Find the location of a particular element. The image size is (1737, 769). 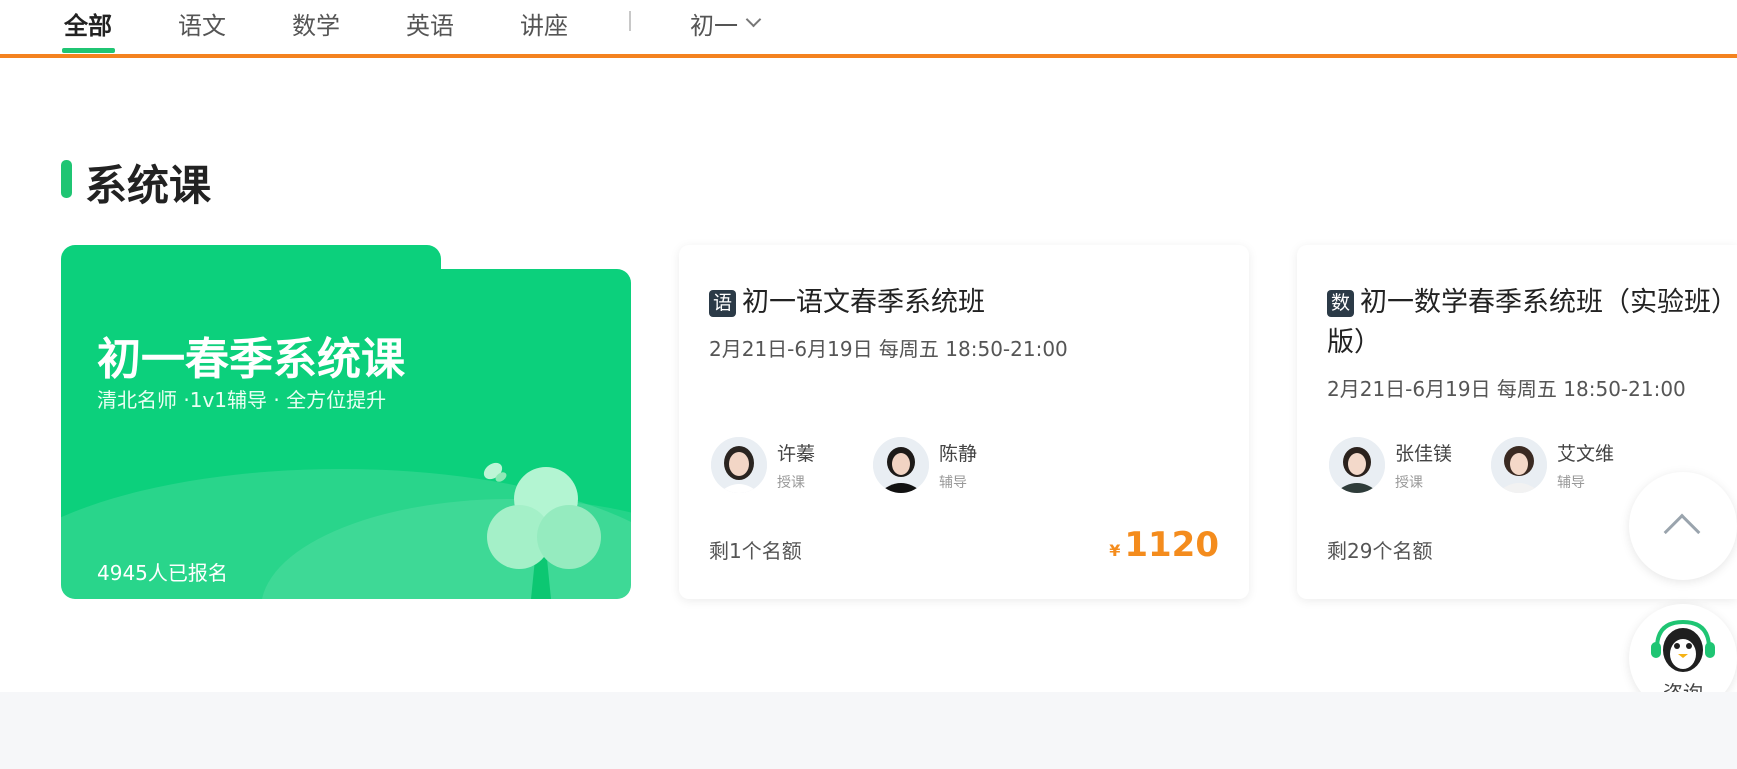

teacher: 陈静 辅导 is located at coordinates (925, 465).